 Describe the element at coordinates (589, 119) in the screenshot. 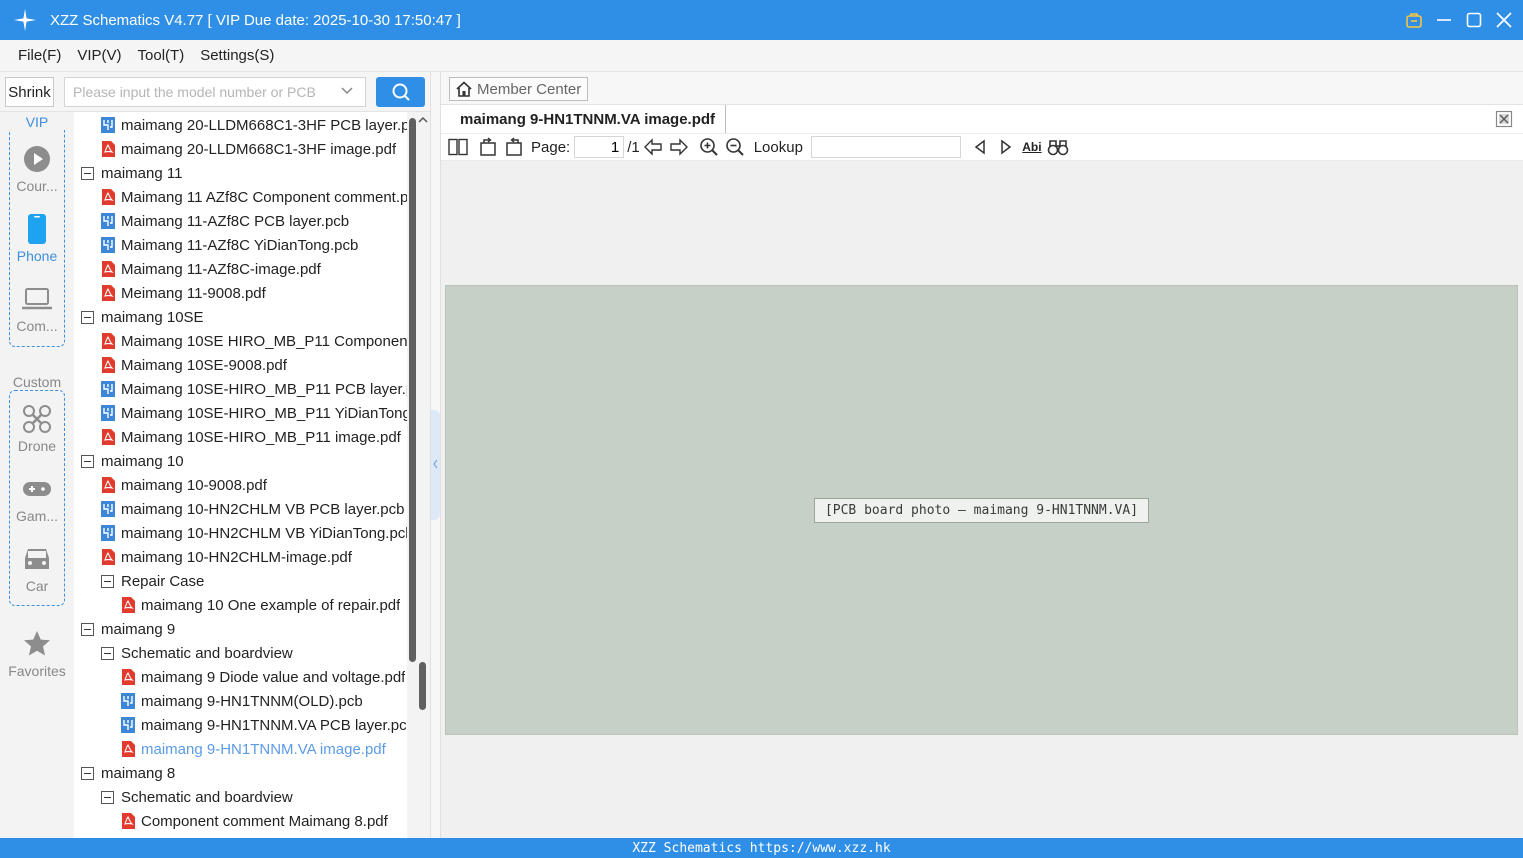

I see `document-tab: maimang 9-HN1TNNM.VA image.pdf` at that location.